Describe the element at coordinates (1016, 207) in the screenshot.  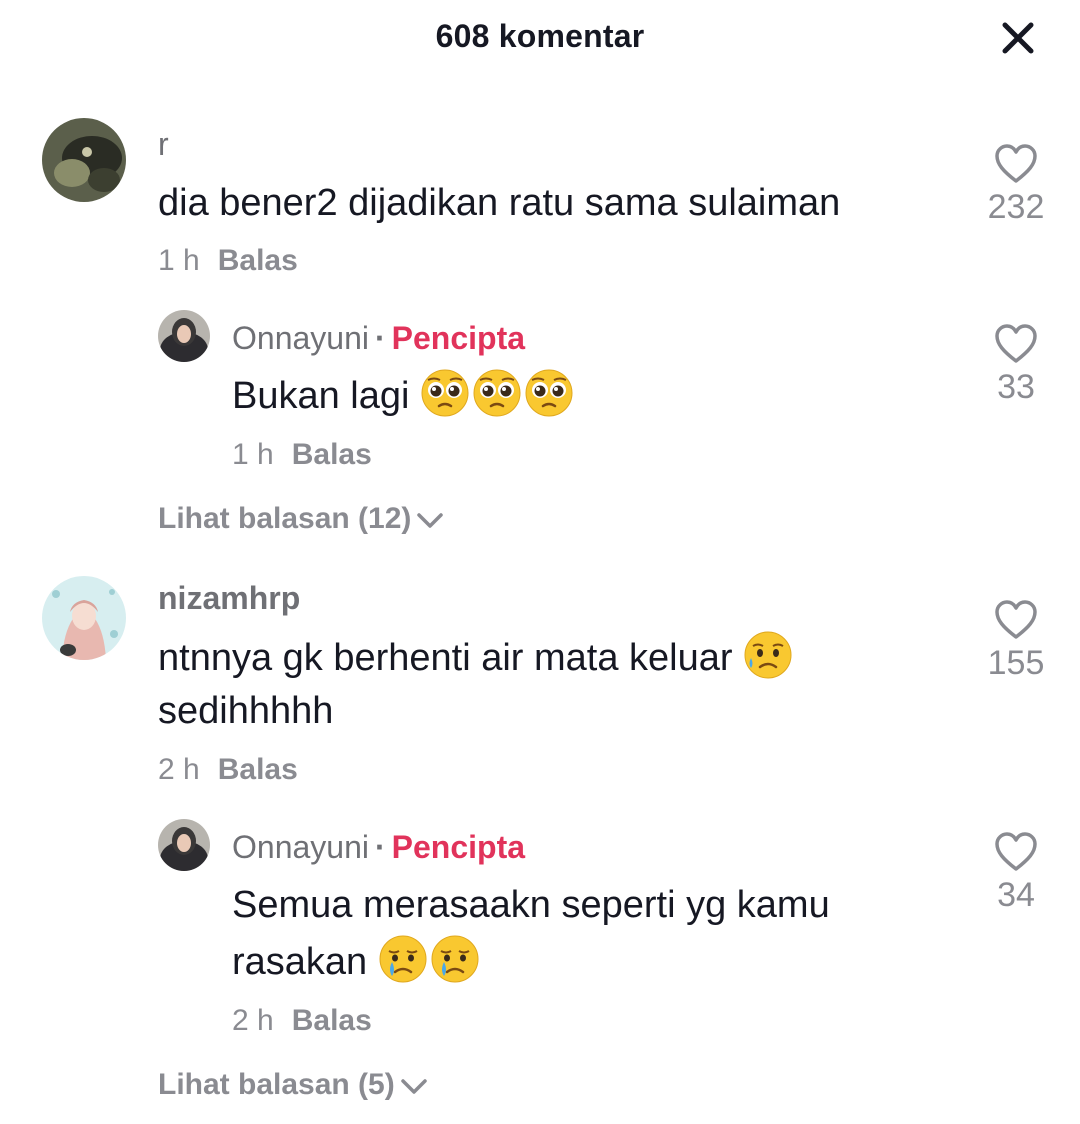
I see `like-count: 232` at that location.